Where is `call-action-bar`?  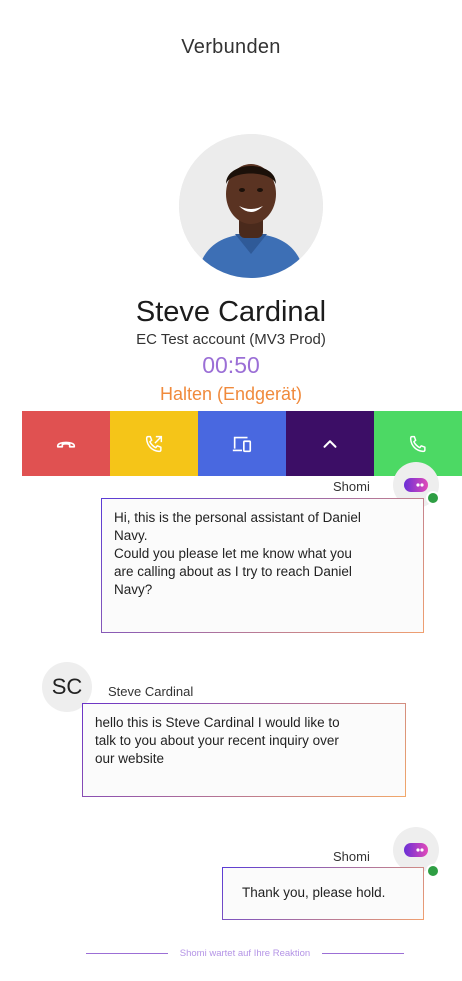 call-action-bar is located at coordinates (242, 443).